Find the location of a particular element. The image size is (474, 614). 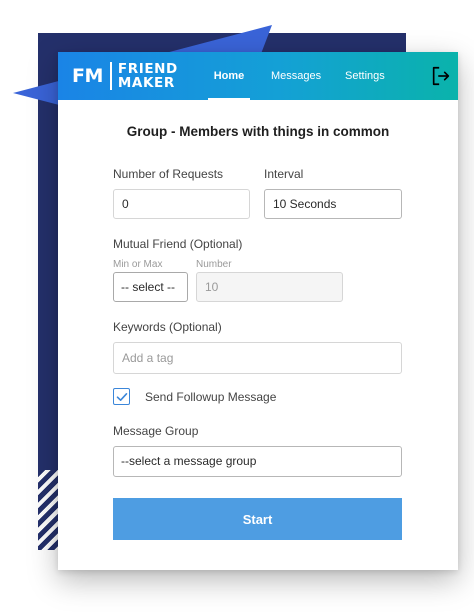

tab-home-label: Home is located at coordinates (229, 76).